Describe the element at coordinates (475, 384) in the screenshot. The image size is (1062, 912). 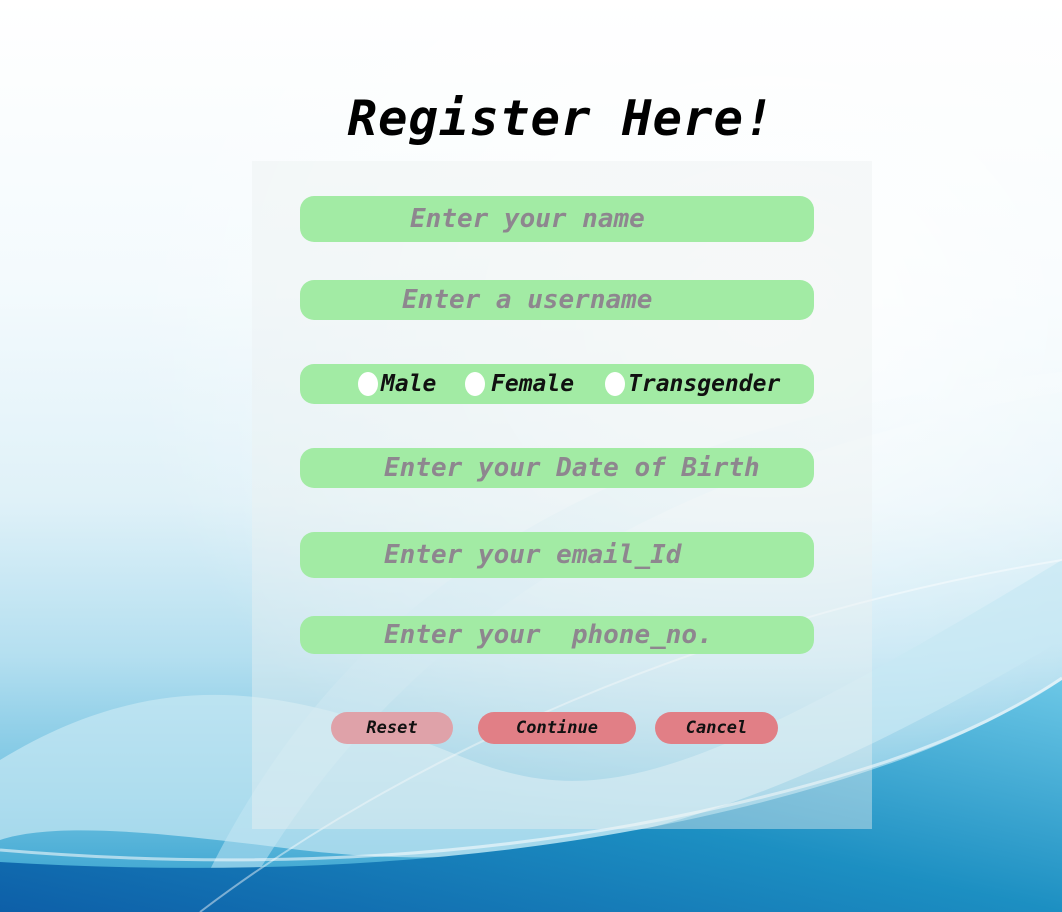
I see `female-radio-button` at that location.